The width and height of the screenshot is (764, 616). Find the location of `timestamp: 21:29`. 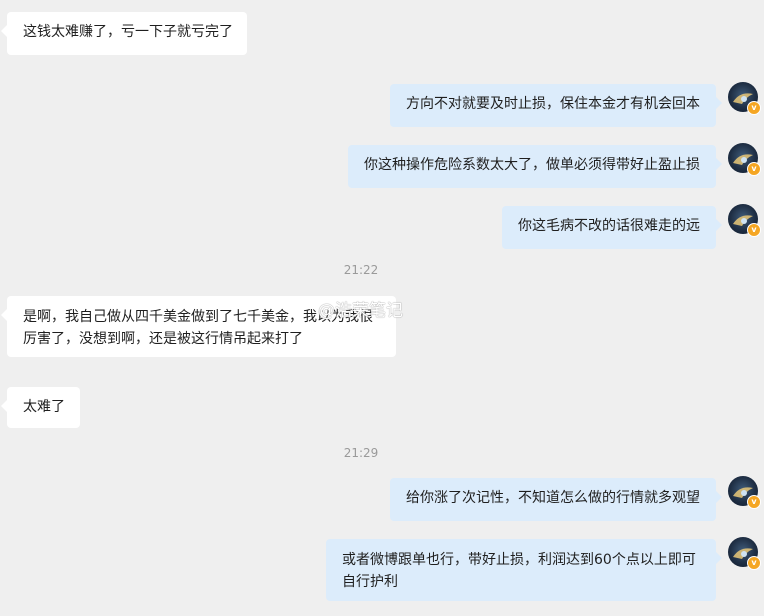

timestamp: 21:29 is located at coordinates (361, 453).